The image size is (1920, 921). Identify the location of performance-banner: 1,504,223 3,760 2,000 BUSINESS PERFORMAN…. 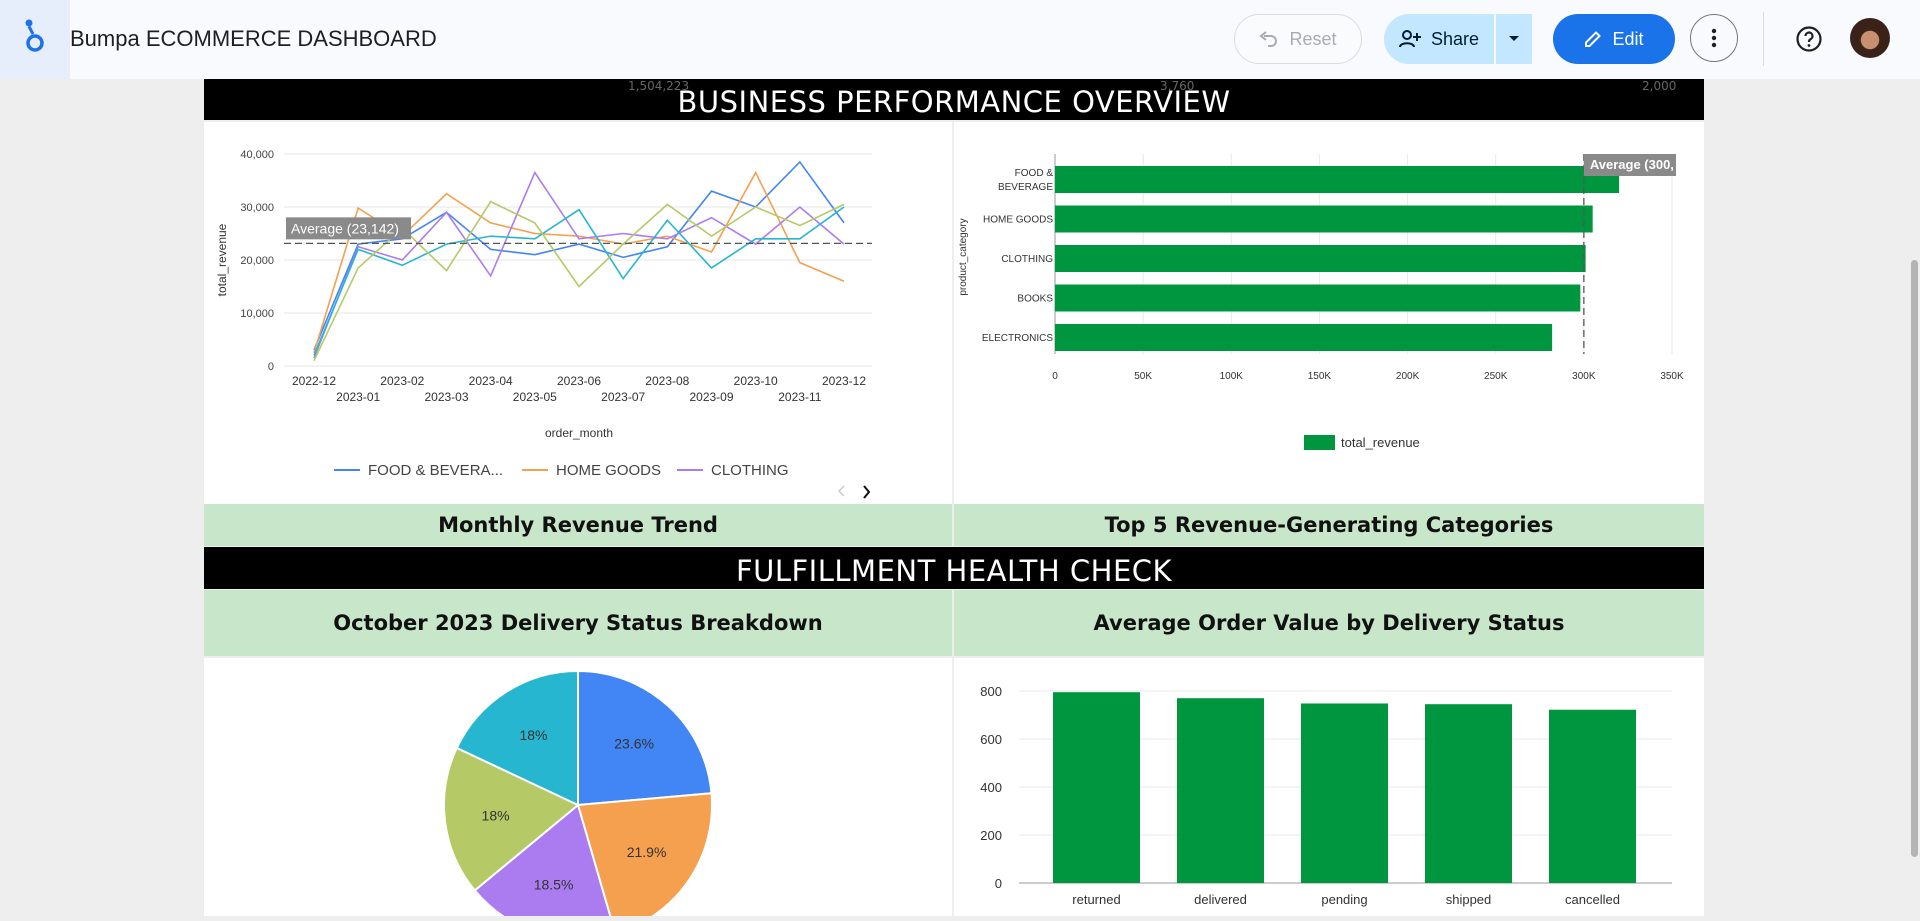
(954, 99).